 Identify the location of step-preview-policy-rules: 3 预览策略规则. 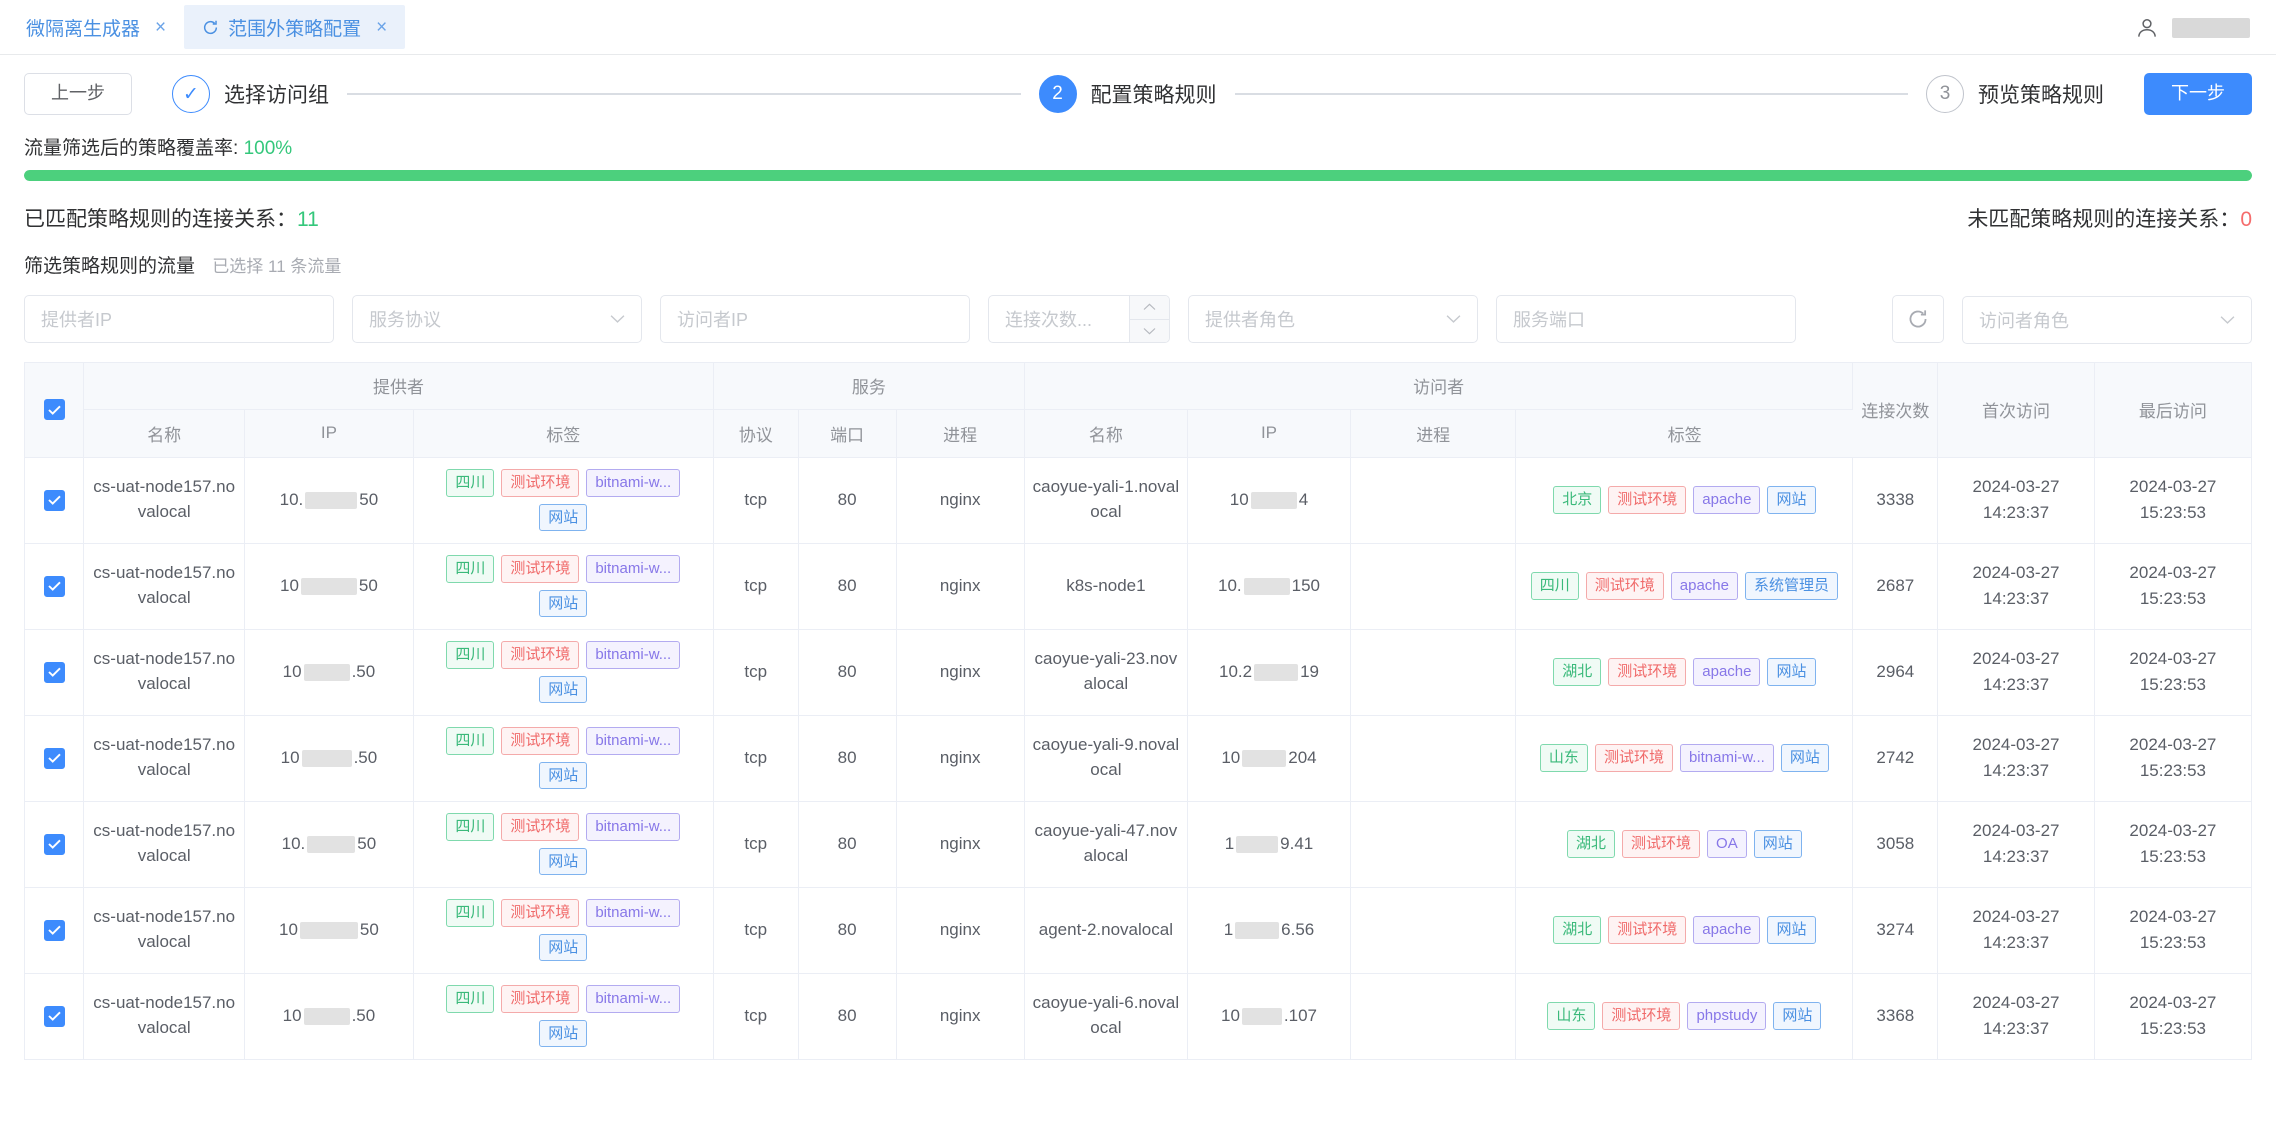
(2015, 94).